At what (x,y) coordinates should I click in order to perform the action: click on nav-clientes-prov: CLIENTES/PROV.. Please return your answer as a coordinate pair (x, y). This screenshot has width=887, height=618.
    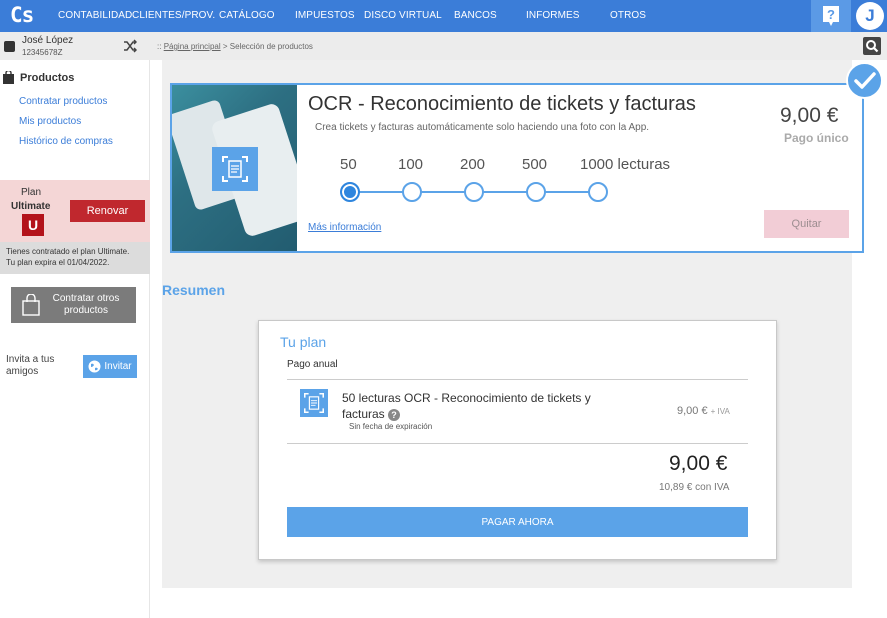
    Looking at the image, I should click on (173, 15).